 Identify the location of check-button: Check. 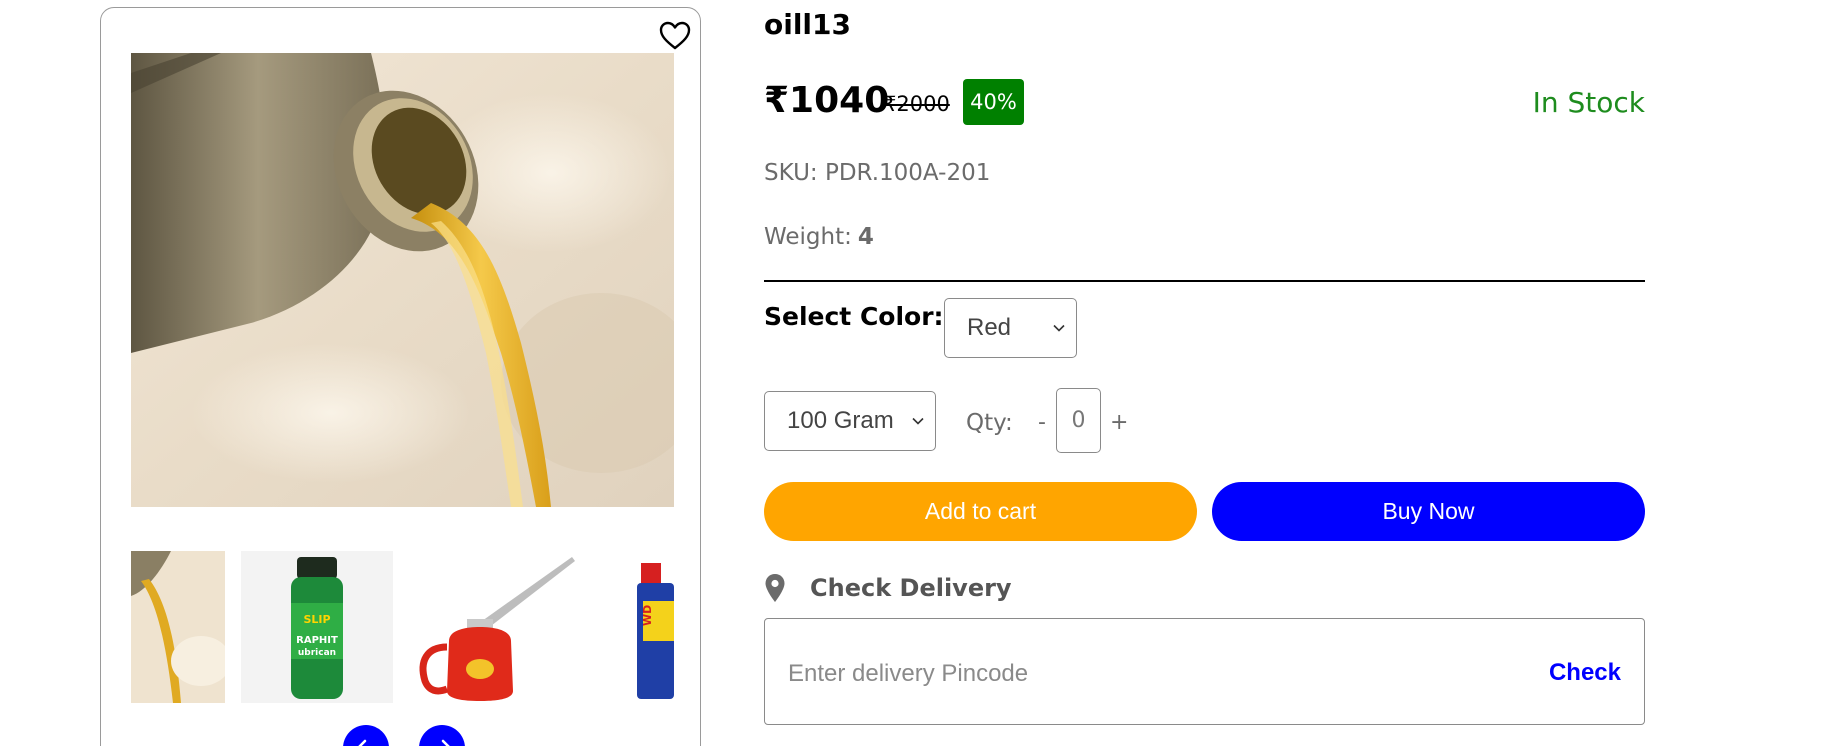
(1585, 673).